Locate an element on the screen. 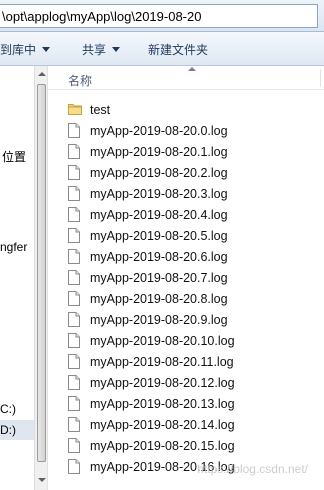 Image resolution: width=324 pixels, height=490 pixels. nav-item-drive-c: C:) is located at coordinates (8, 409).